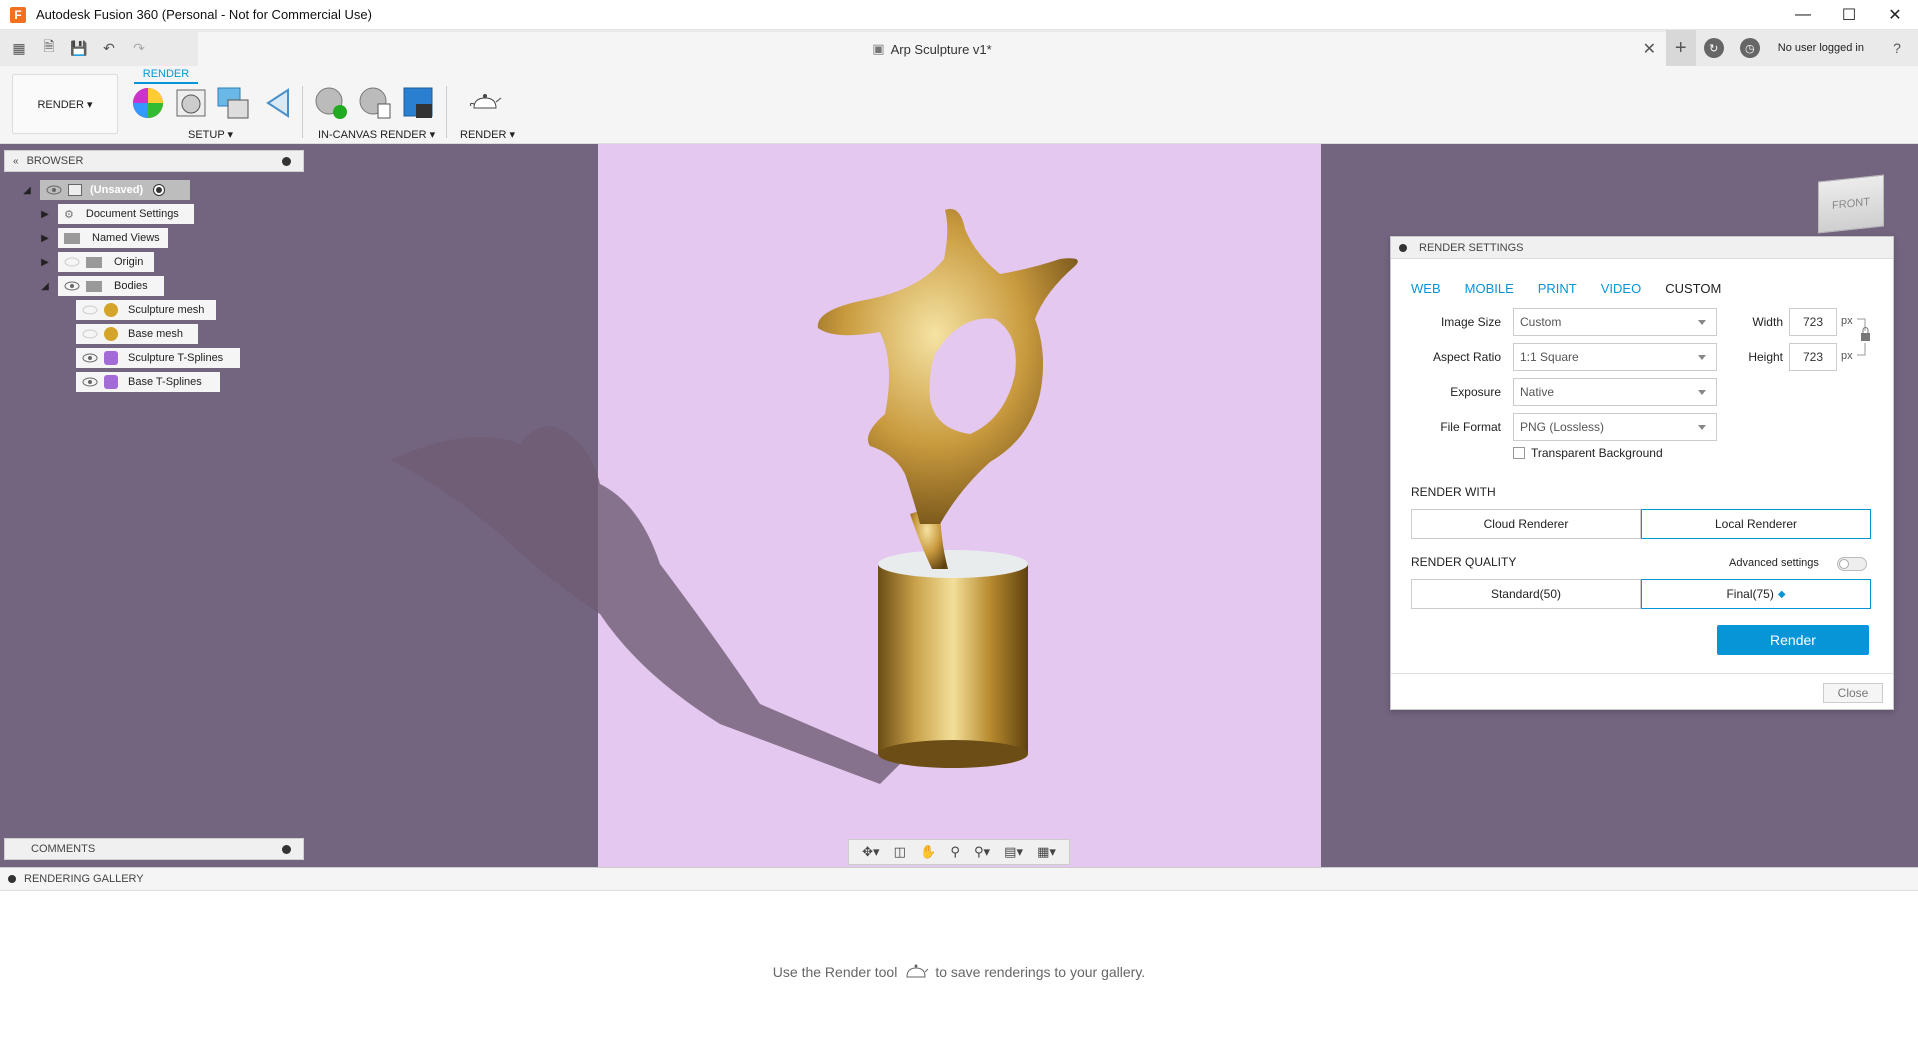 Image resolution: width=1918 pixels, height=1039 pixels. Describe the element at coordinates (12, 879) in the screenshot. I see `gallery-collapse-icon` at that location.